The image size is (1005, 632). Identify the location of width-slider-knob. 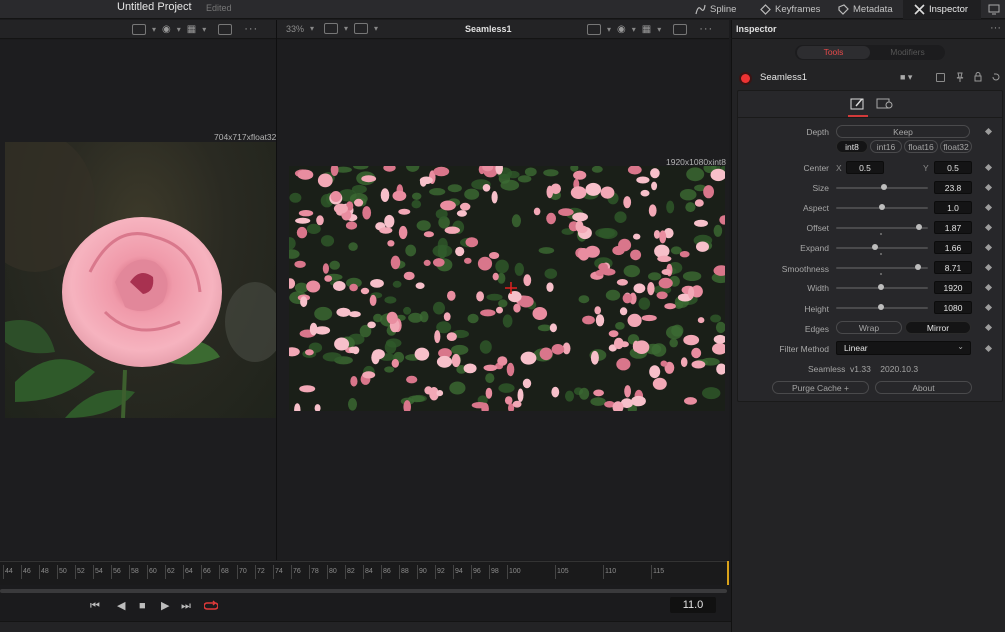
(881, 287).